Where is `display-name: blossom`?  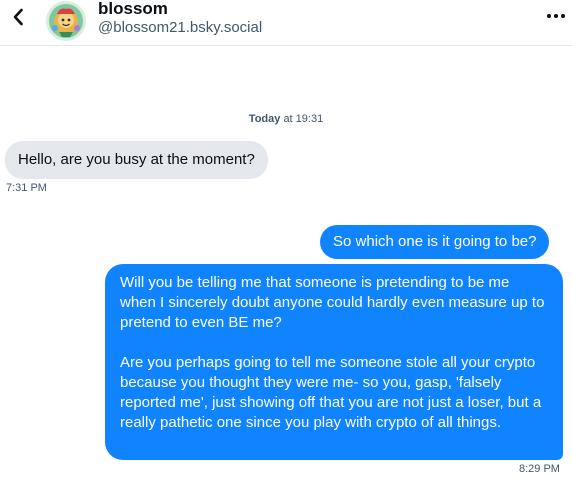 display-name: blossom is located at coordinates (133, 9).